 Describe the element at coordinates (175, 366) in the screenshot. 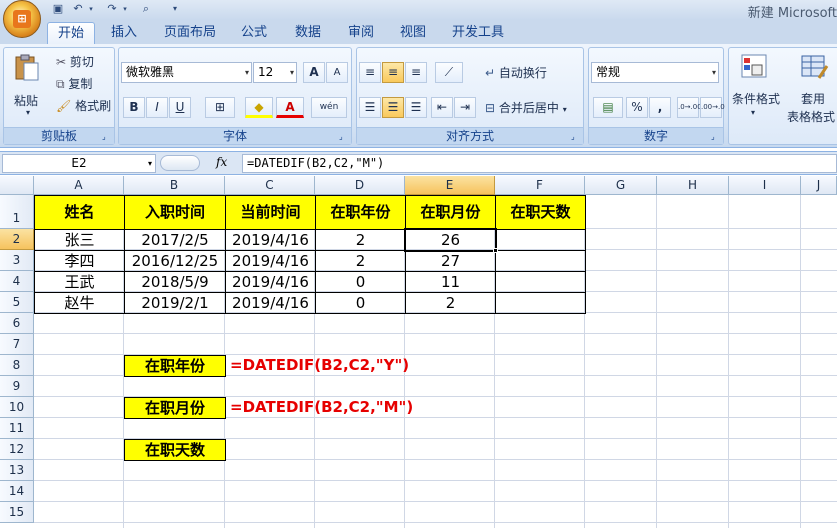

I see `label-years: 在职年份` at that location.